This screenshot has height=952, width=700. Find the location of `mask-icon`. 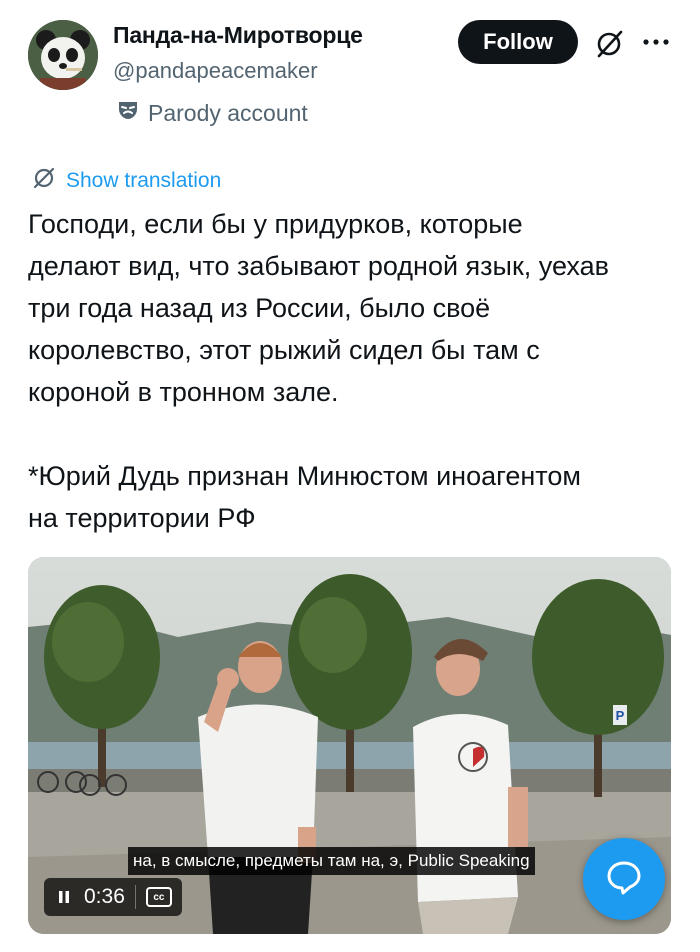

mask-icon is located at coordinates (128, 113).